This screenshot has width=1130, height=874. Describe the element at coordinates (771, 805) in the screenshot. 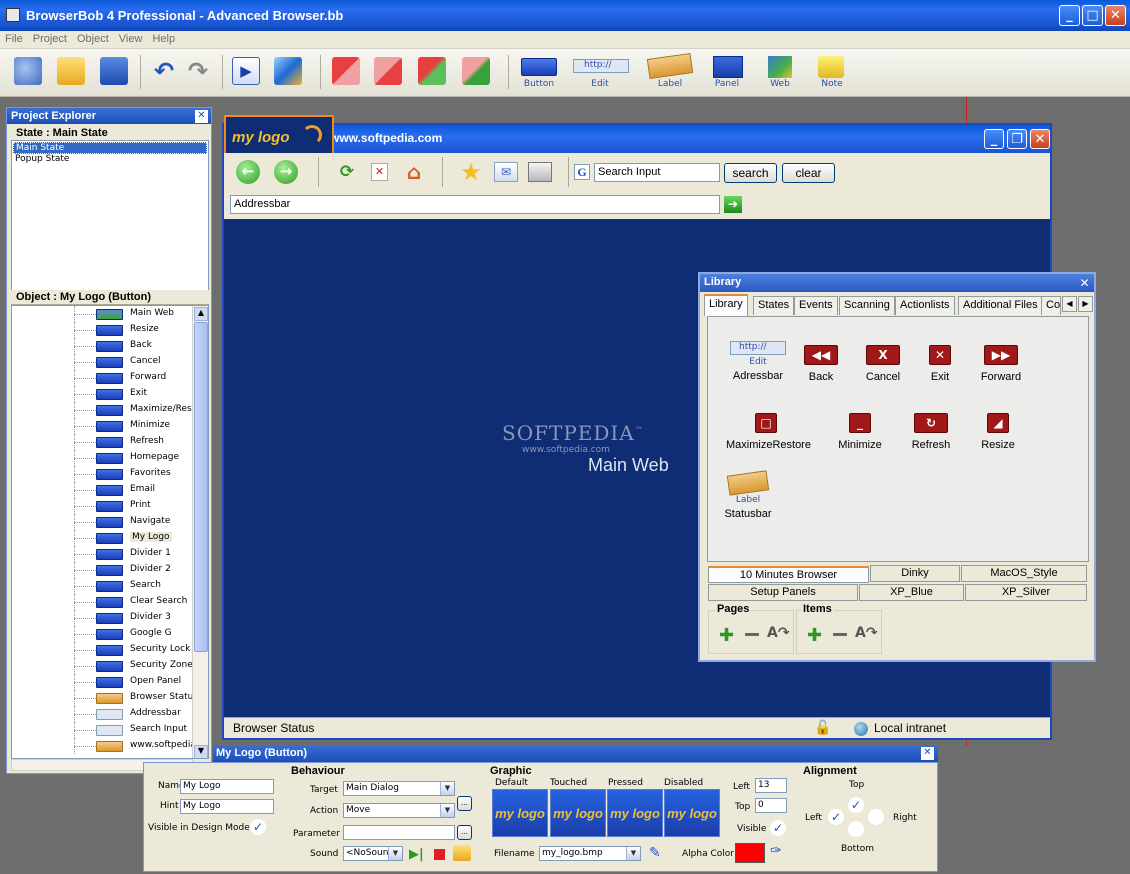

I see `top-input: 0` at that location.